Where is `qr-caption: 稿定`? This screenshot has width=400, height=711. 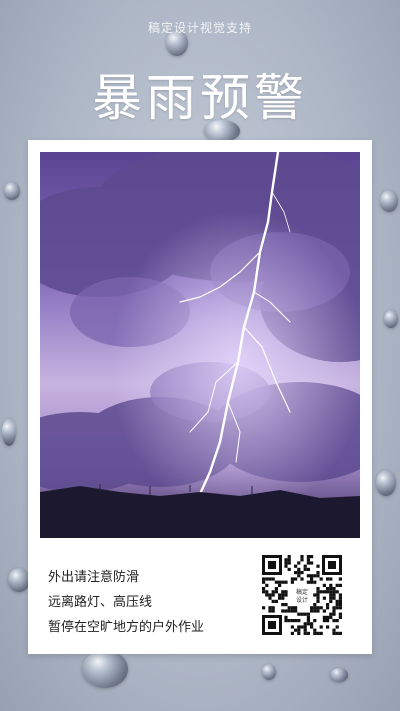
qr-caption: 稿定 is located at coordinates (302, 592).